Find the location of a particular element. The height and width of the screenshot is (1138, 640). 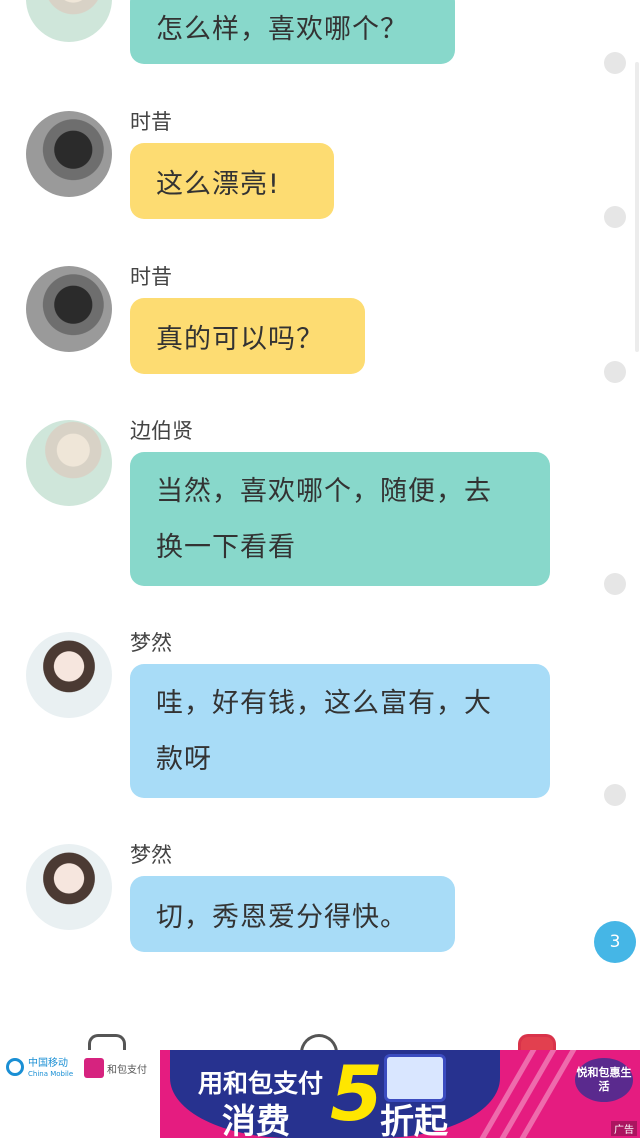

hebao-label: 和包支付 is located at coordinates (127, 1070).